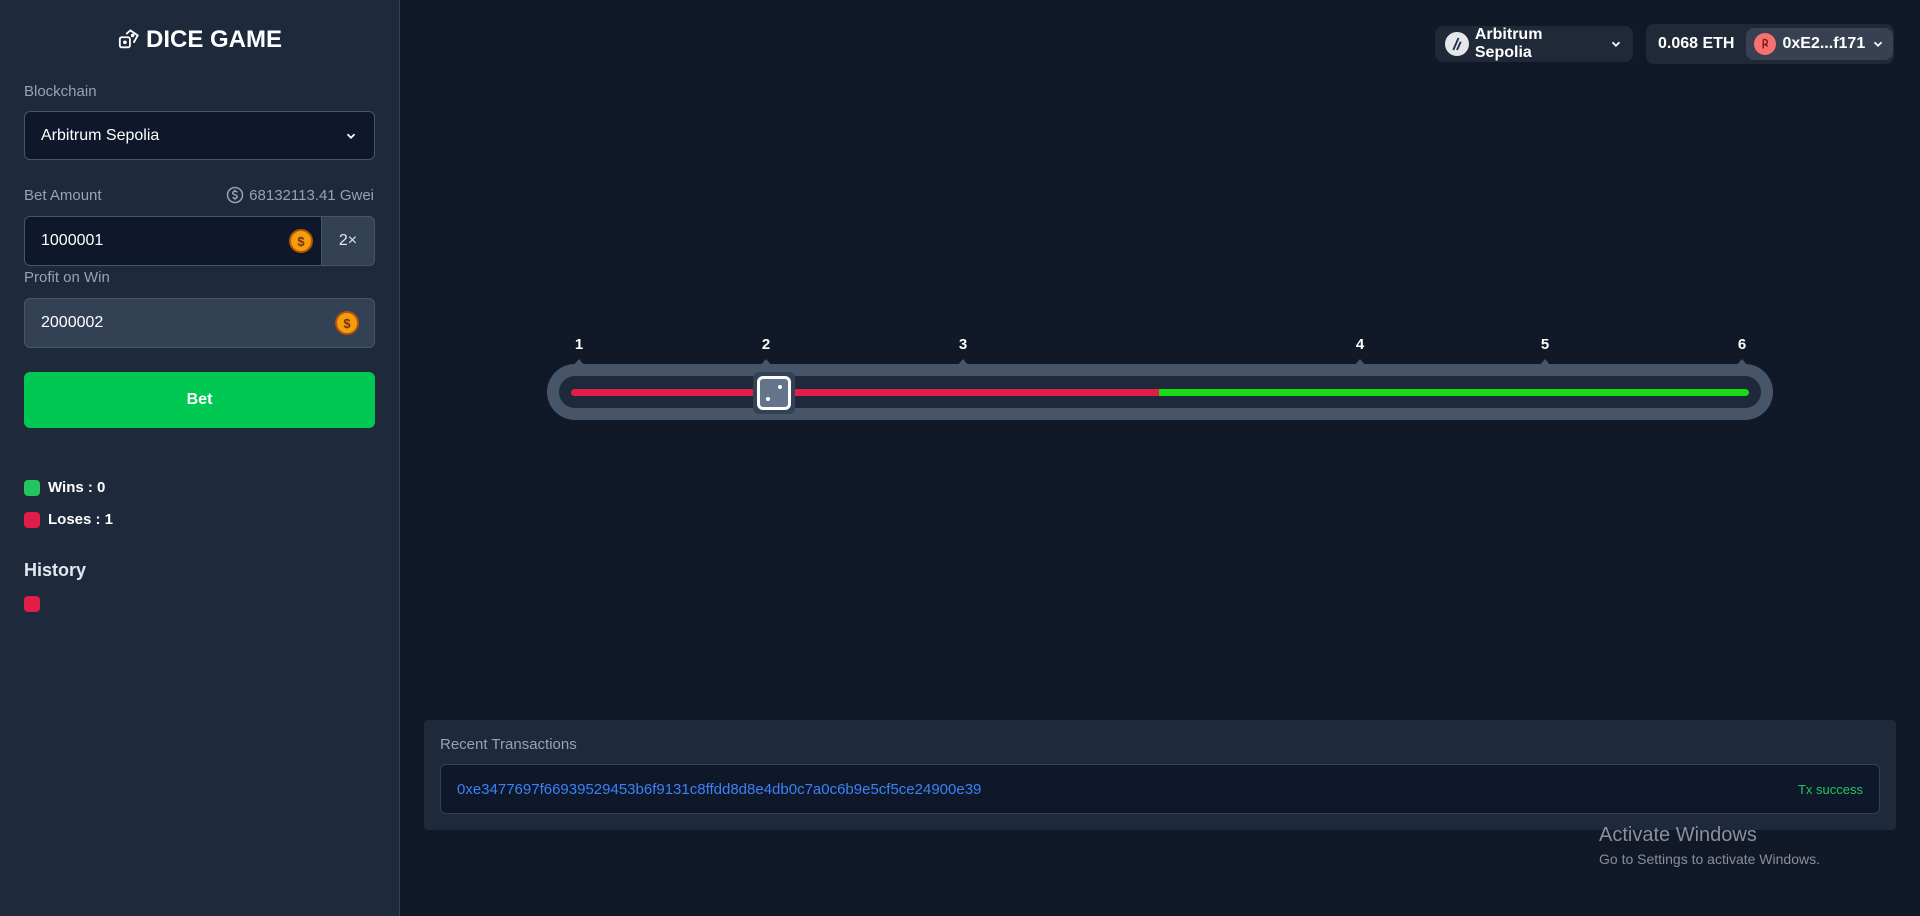 This screenshot has height=916, width=1920. Describe the element at coordinates (32, 487) in the screenshot. I see `win-dot` at that location.